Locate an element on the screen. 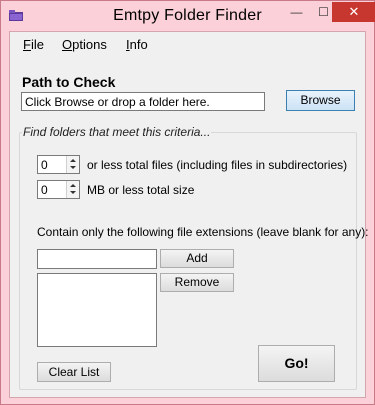 Image resolution: width=375 pixels, height=405 pixels. title-bar: Emtpy Folder Finder — ☐ ✕ is located at coordinates (188, 16).